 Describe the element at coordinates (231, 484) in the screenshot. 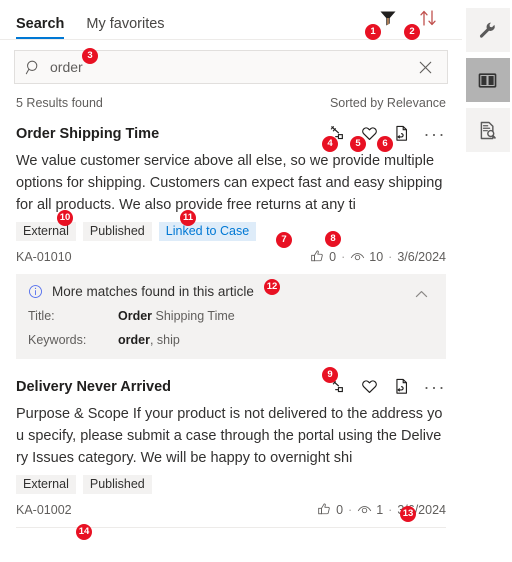

I see `article-tag-group: External Published` at that location.